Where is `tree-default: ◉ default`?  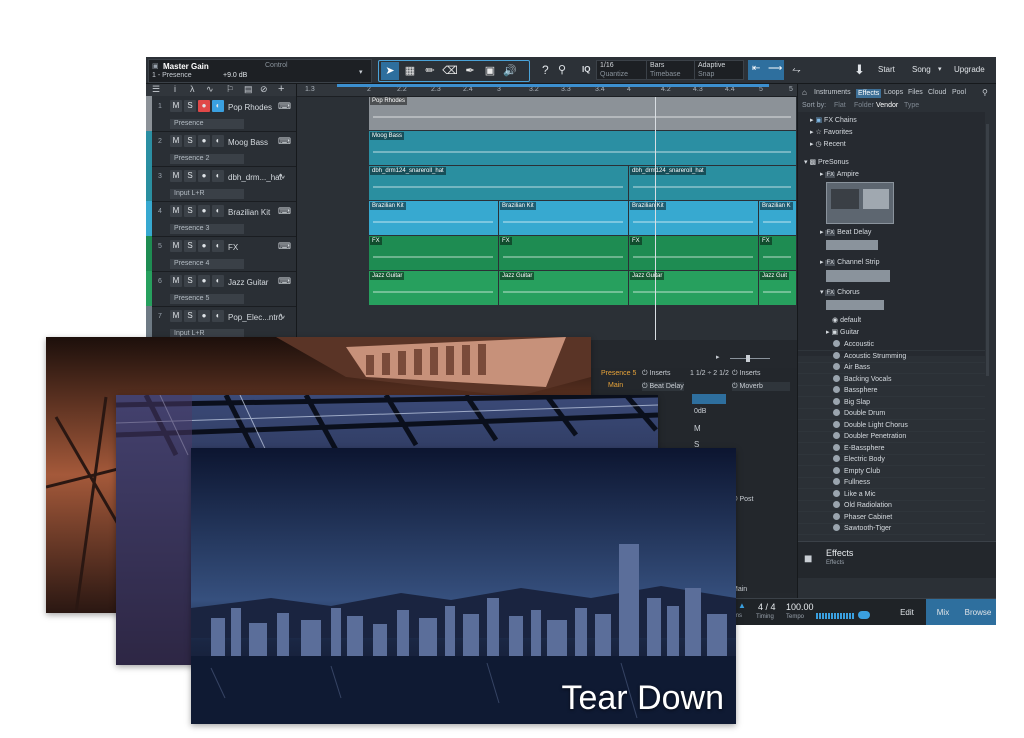
tree-default: ◉ default is located at coordinates (846, 320).